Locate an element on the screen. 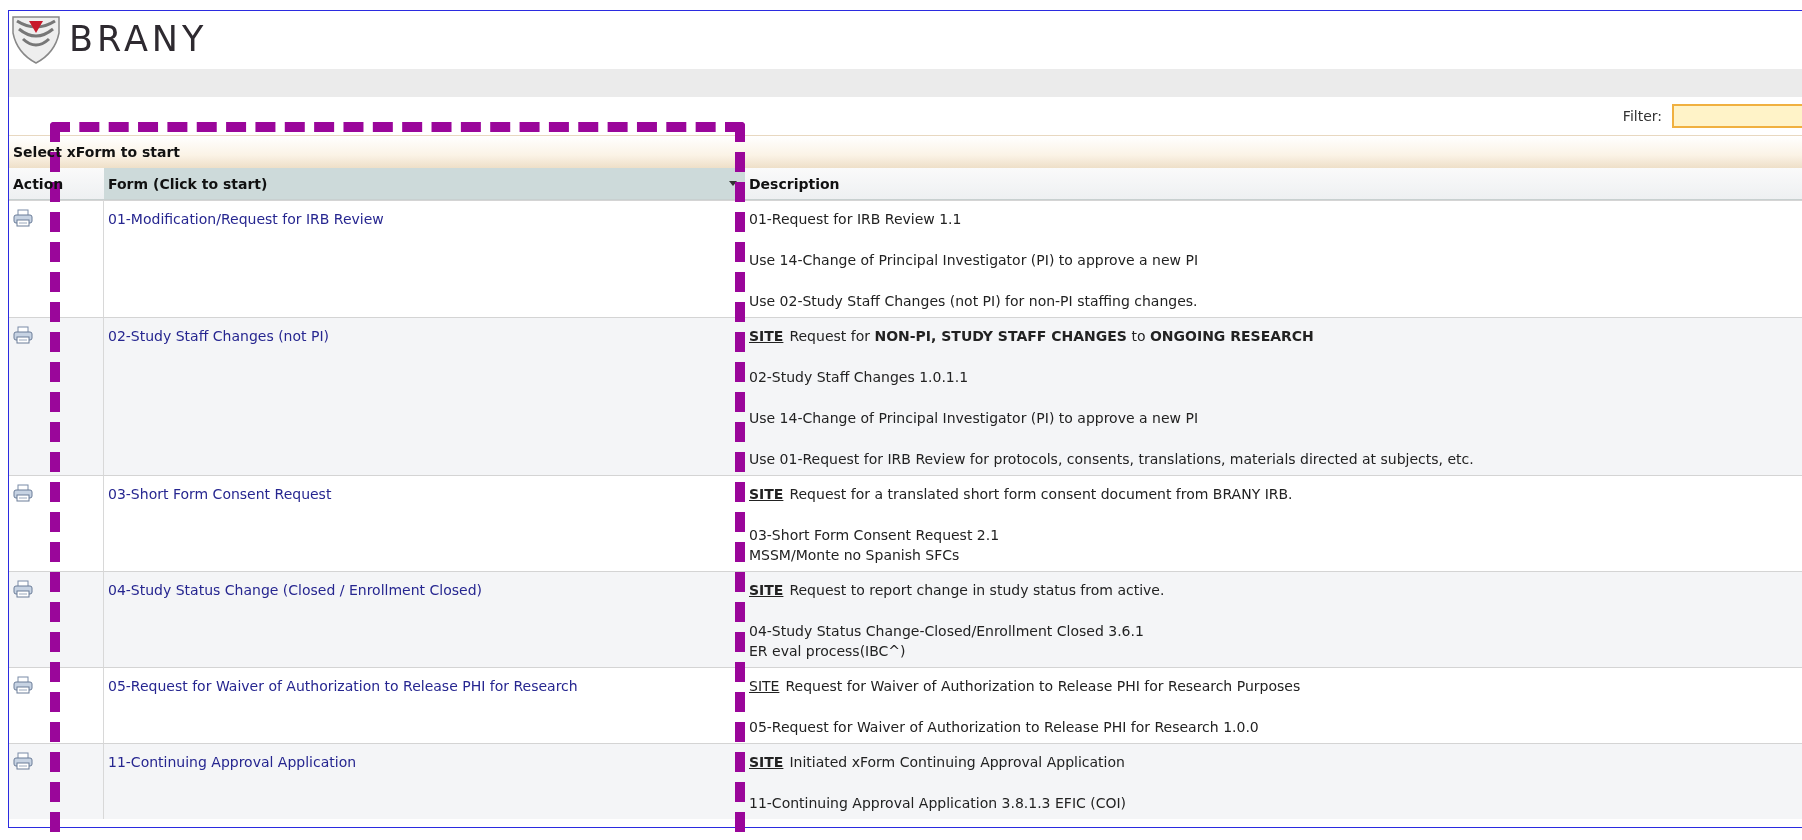 The width and height of the screenshot is (1802, 840). logo-icon is located at coordinates (36, 39).